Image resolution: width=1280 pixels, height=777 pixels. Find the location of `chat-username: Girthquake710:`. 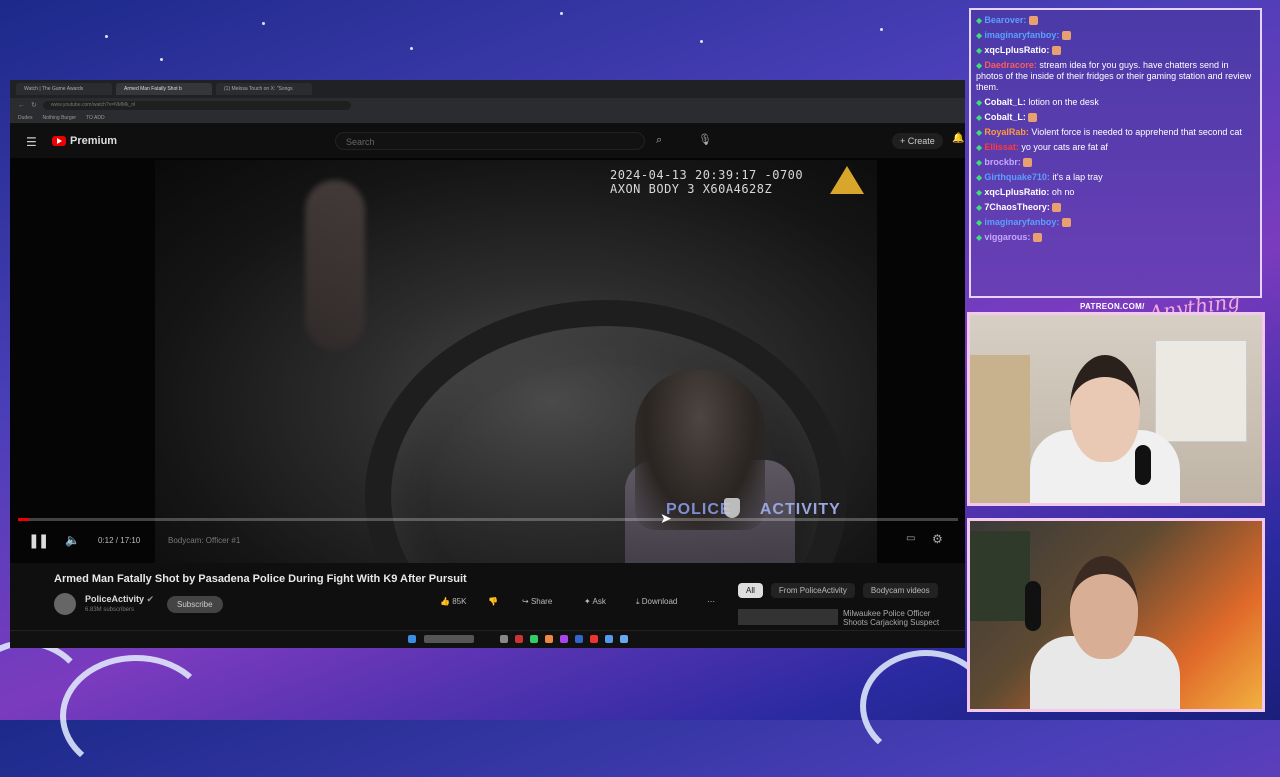

chat-username: Girthquake710: is located at coordinates (1017, 177).